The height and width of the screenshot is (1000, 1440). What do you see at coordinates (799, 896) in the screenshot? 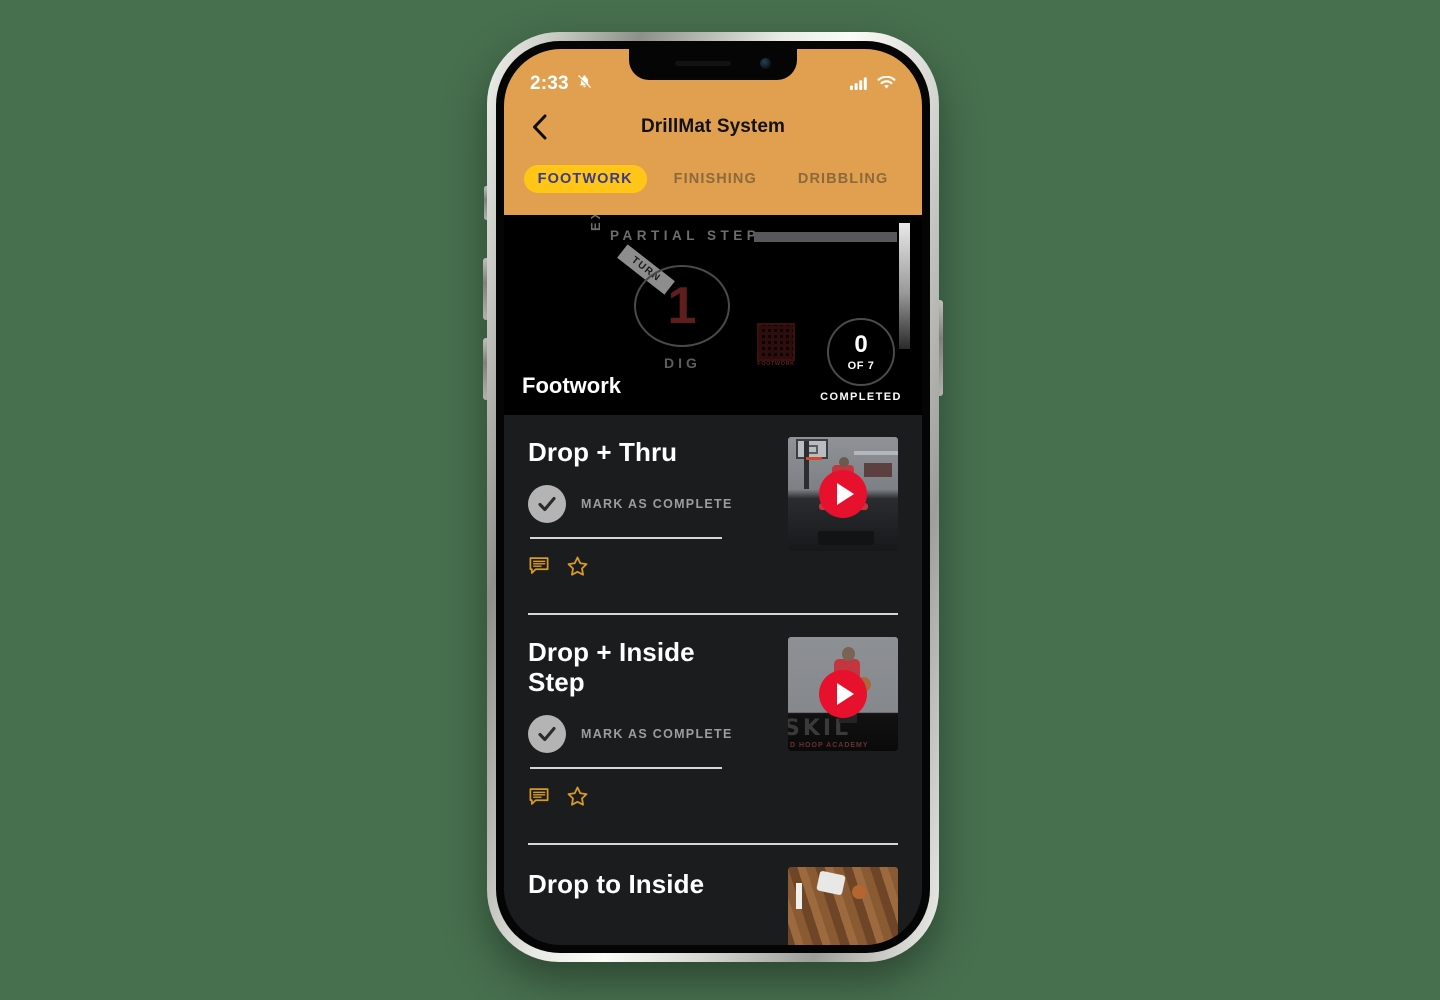
I see `gym-post` at bounding box center [799, 896].